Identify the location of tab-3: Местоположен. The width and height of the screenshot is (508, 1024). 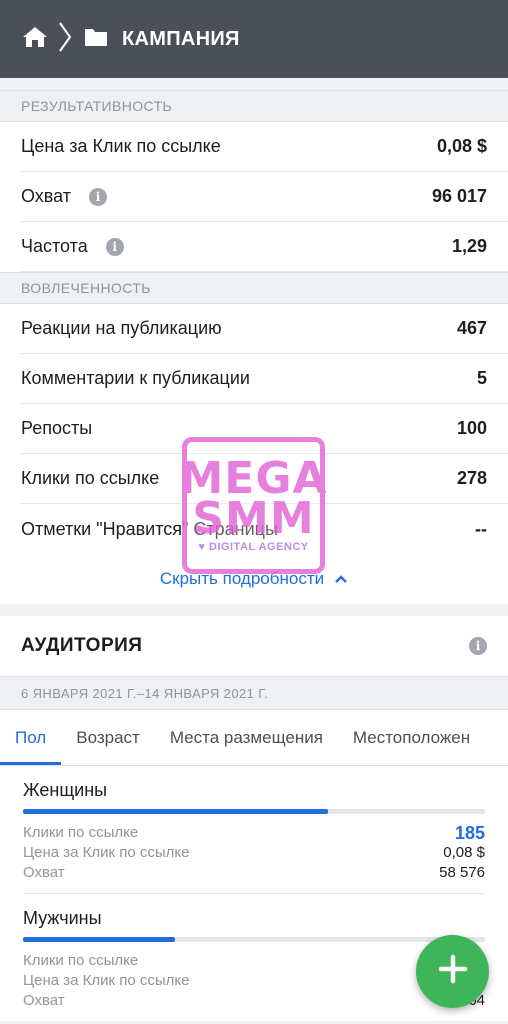
(411, 737).